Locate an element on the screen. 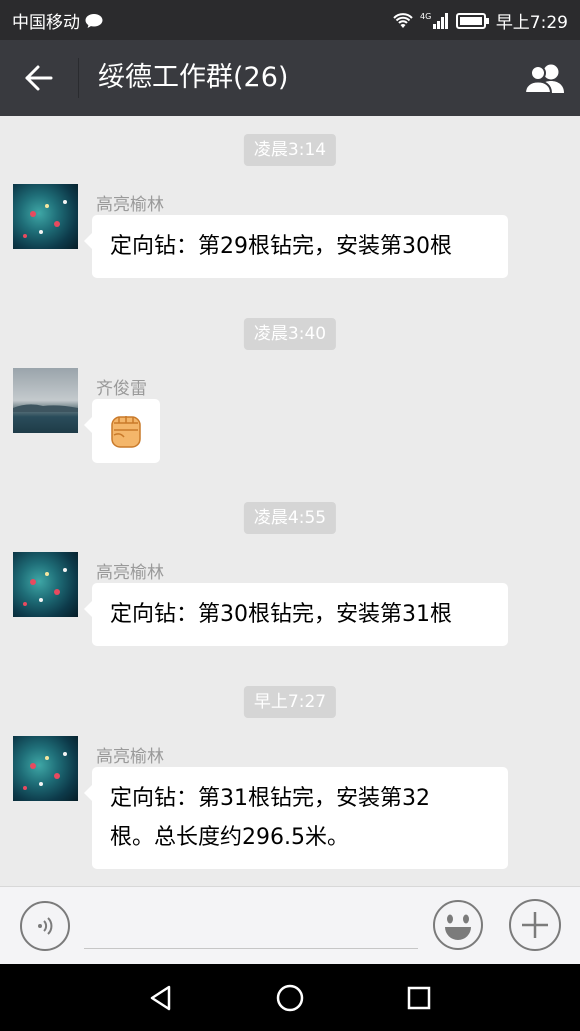  group-members-icon is located at coordinates (543, 79).